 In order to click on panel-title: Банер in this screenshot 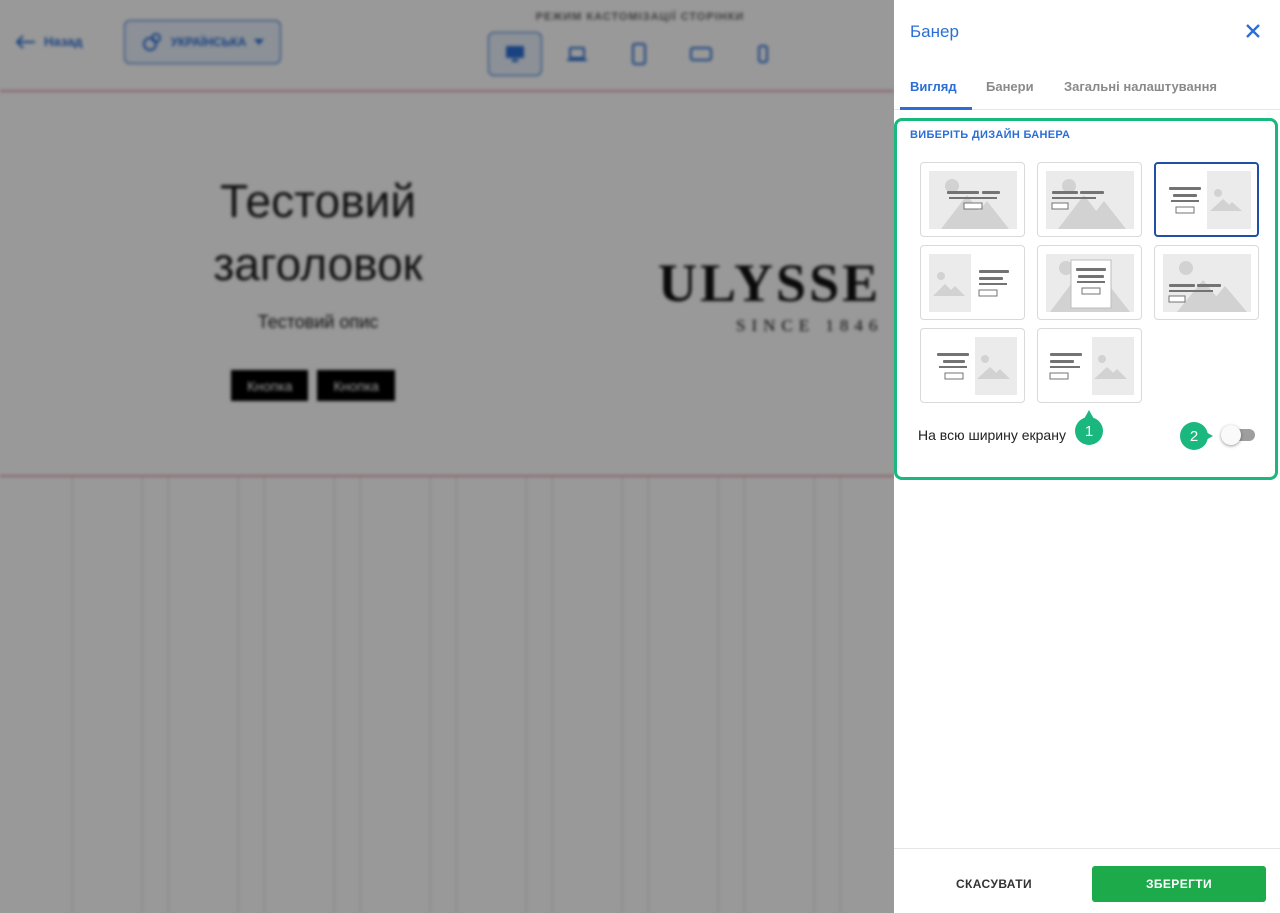, I will do `click(934, 31)`.